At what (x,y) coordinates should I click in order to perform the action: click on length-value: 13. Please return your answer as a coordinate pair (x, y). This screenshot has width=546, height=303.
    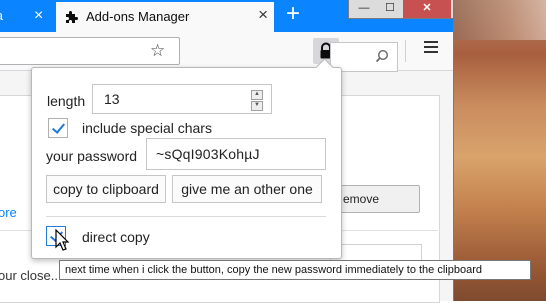
    Looking at the image, I should click on (112, 99).